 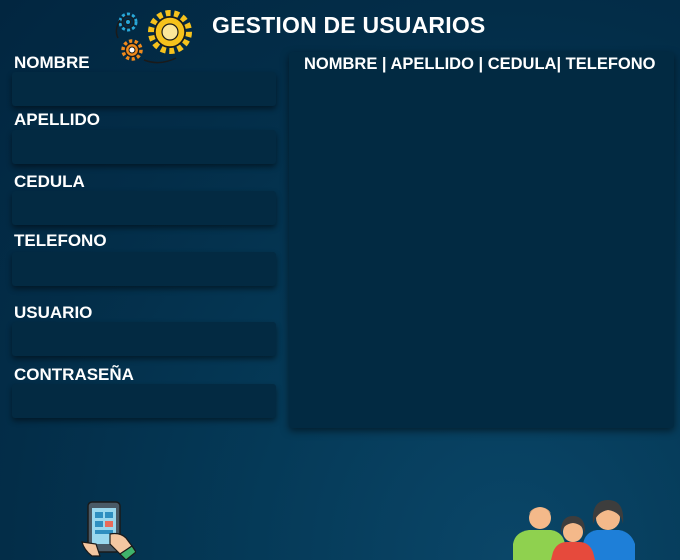 What do you see at coordinates (144, 208) in the screenshot?
I see `cedula-field` at bounding box center [144, 208].